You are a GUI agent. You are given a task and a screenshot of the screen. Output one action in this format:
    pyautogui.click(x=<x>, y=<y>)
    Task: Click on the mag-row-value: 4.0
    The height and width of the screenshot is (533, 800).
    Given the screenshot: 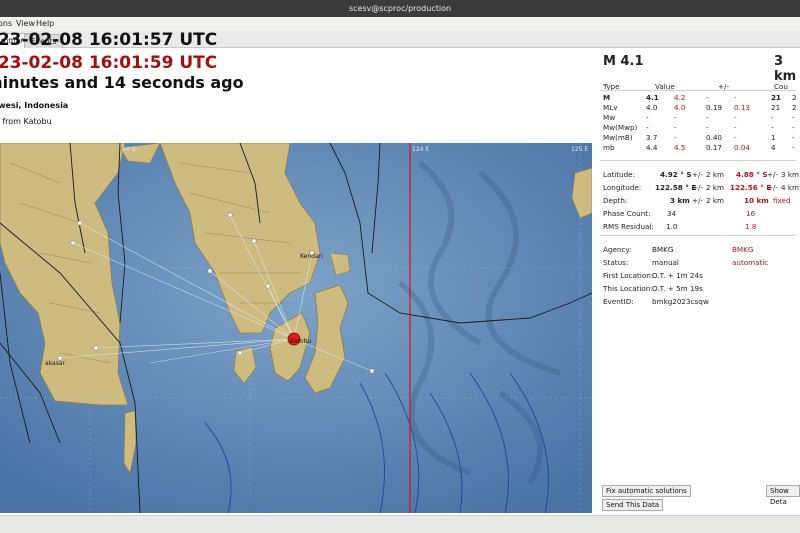 What is the action you would take?
    pyautogui.click(x=652, y=107)
    